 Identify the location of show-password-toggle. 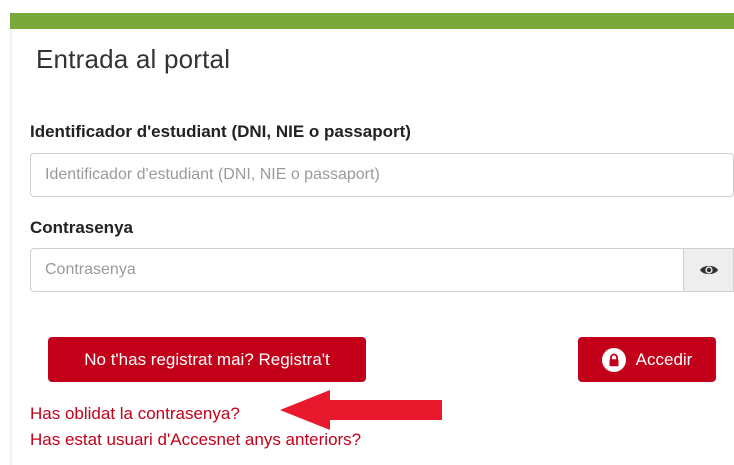
(709, 270).